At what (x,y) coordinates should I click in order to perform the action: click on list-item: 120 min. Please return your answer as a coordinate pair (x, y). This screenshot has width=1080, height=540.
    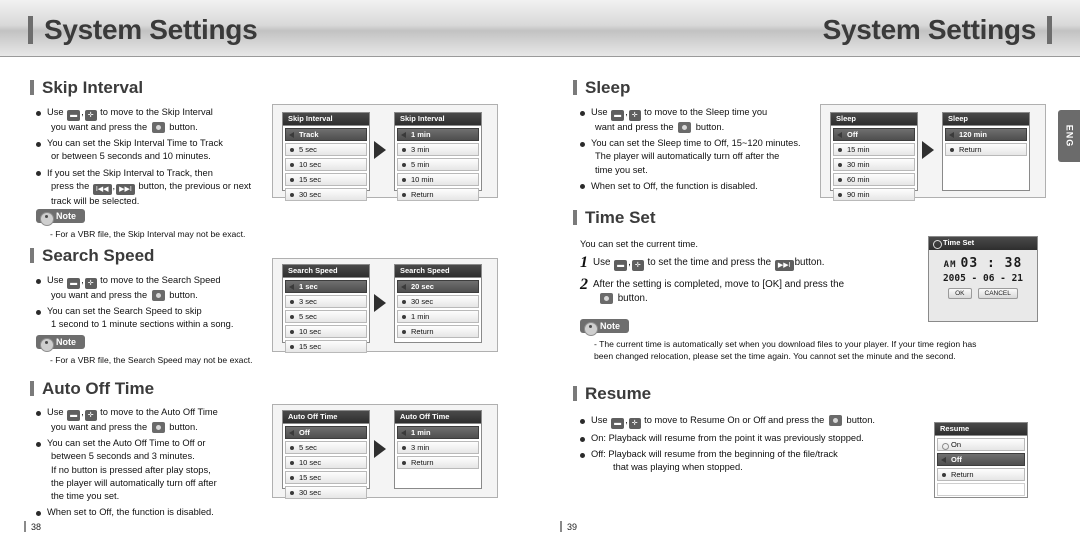
    Looking at the image, I should click on (986, 134).